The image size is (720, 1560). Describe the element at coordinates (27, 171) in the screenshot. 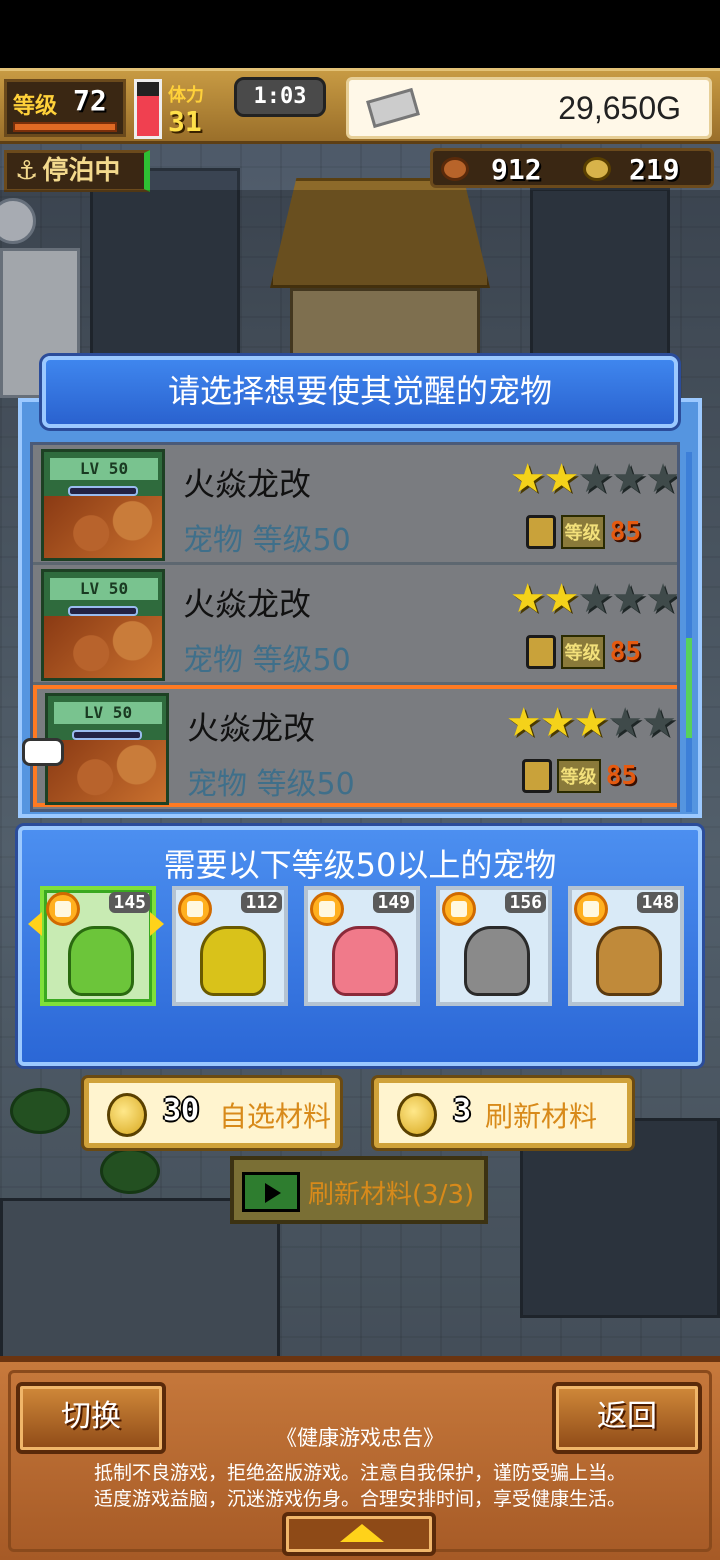

I see `anchor-icon: ⚓` at that location.